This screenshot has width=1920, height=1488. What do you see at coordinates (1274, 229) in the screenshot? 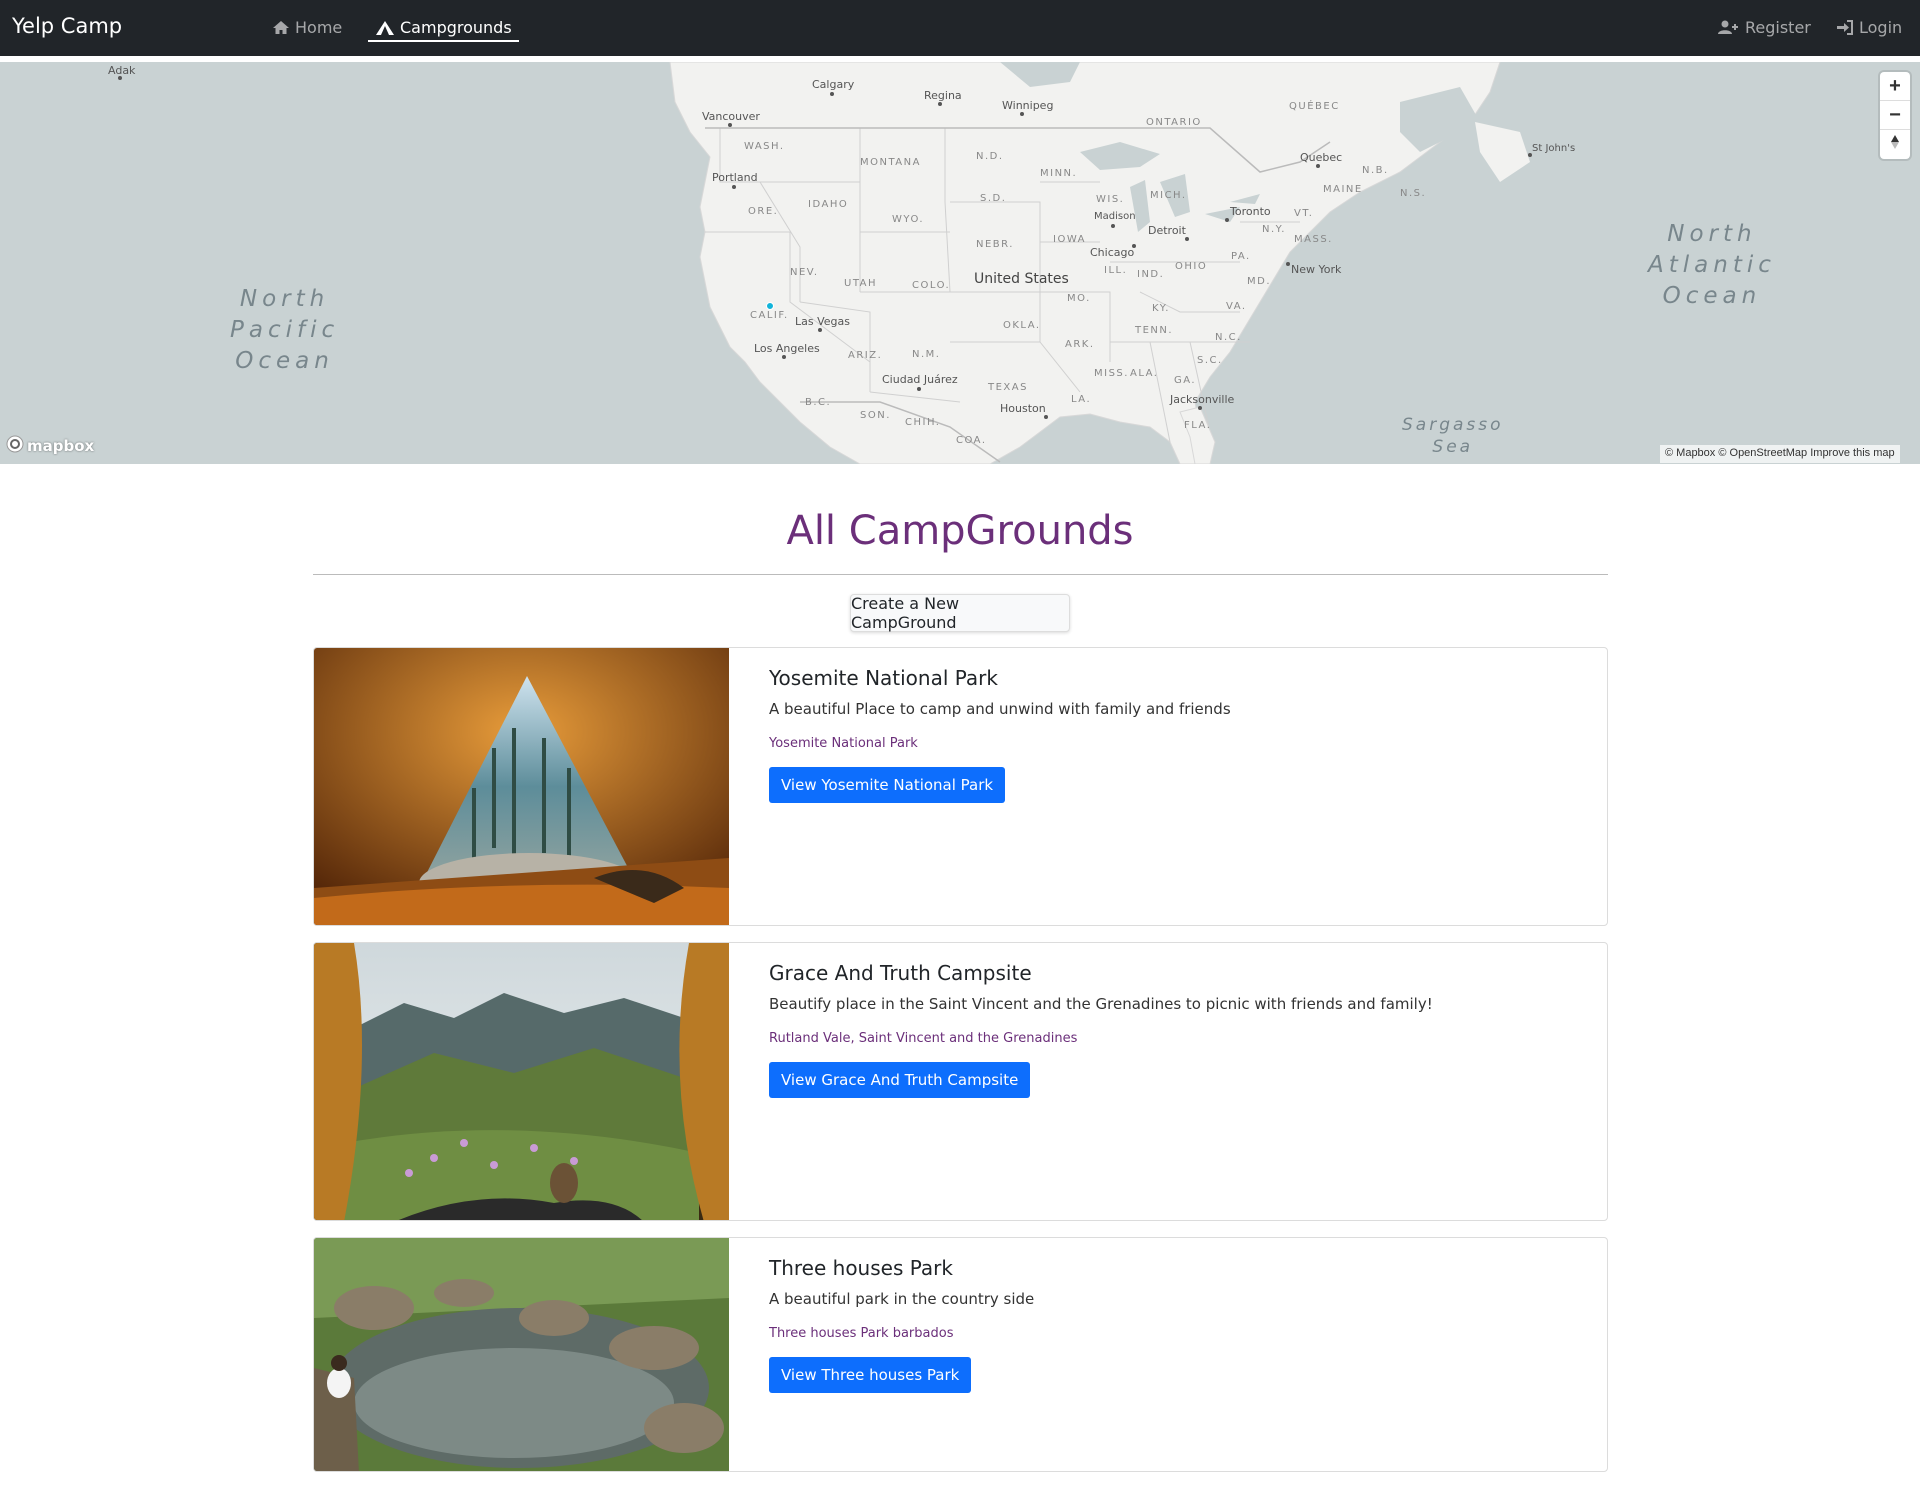
I see `map-state: N.Y.` at bounding box center [1274, 229].